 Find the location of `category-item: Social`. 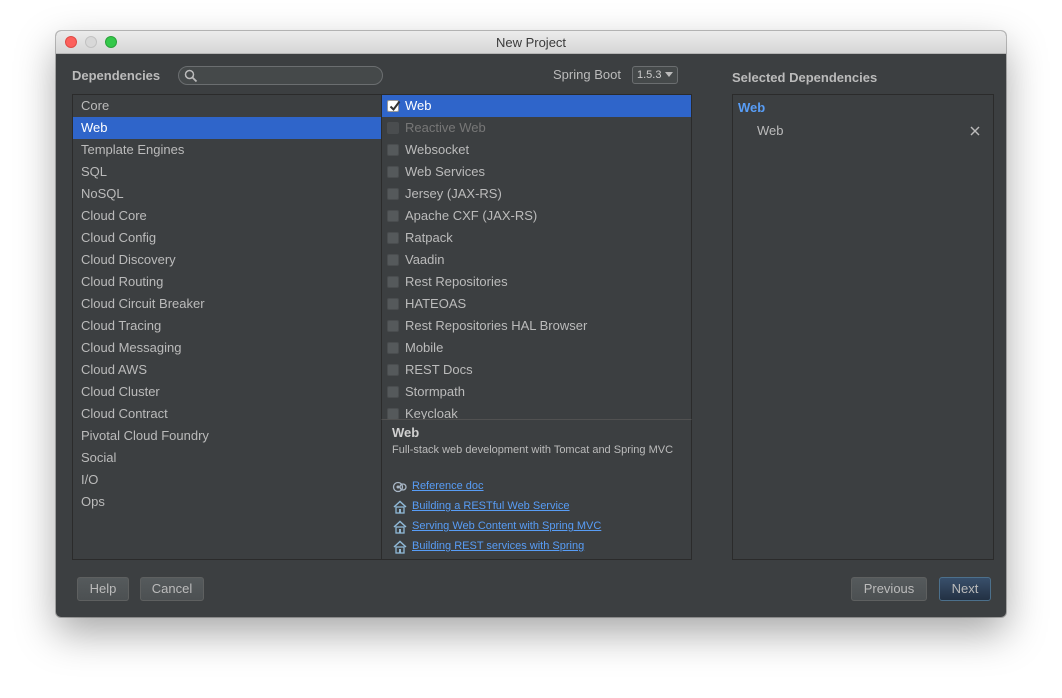

category-item: Social is located at coordinates (227, 458).